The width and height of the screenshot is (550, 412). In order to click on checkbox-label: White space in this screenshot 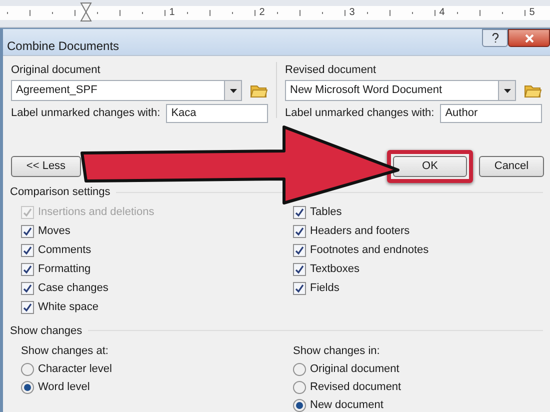, I will do `click(68, 307)`.